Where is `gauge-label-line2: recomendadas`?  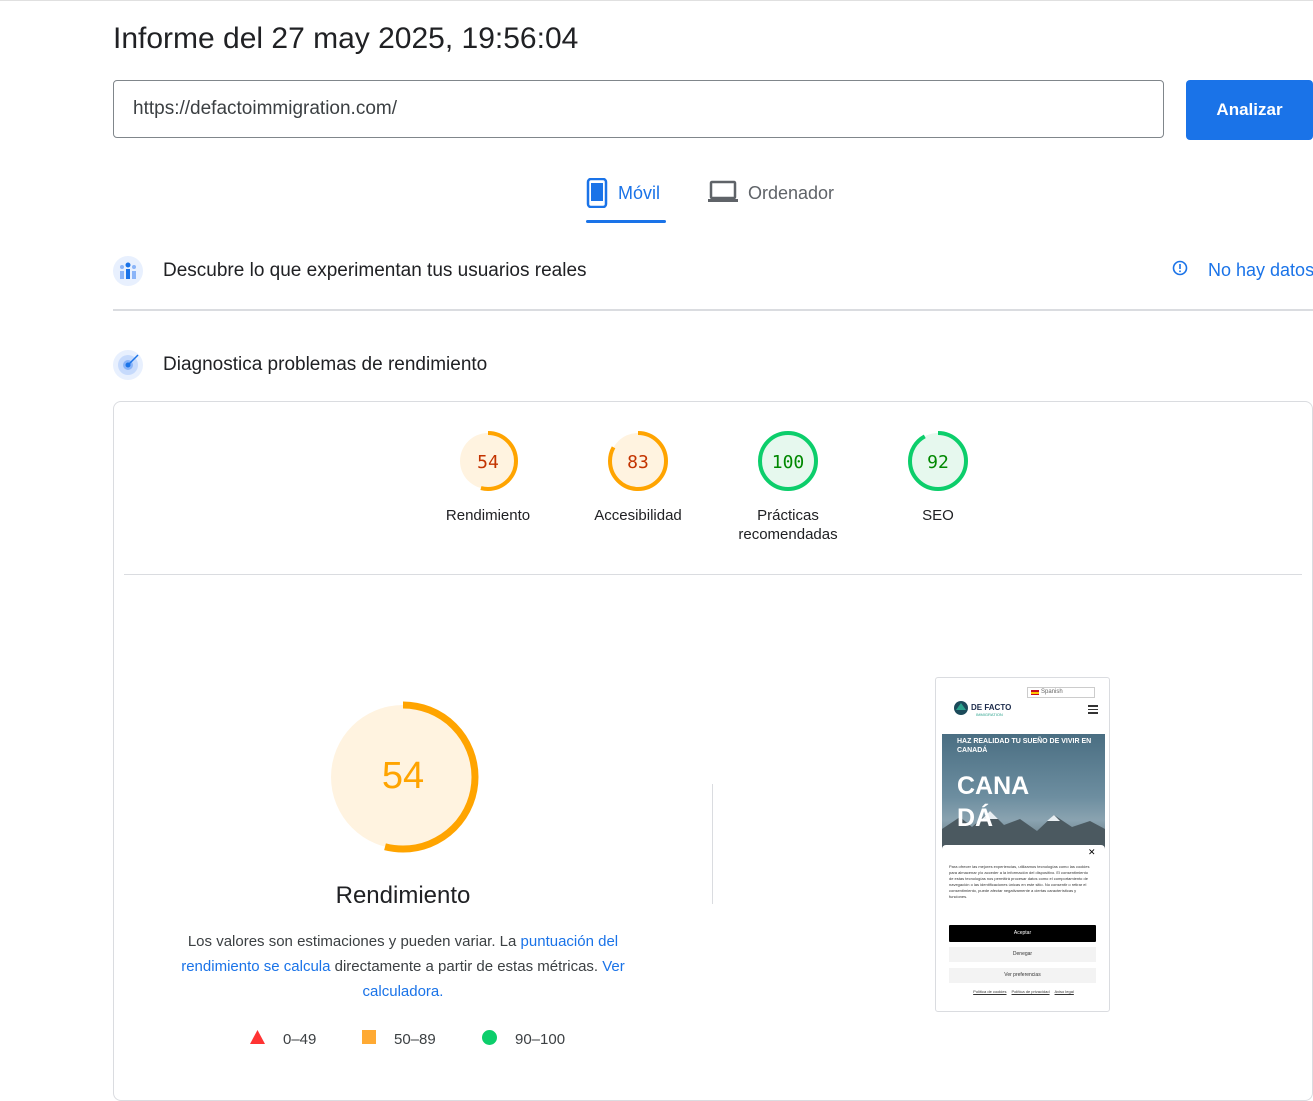 gauge-label-line2: recomendadas is located at coordinates (788, 534).